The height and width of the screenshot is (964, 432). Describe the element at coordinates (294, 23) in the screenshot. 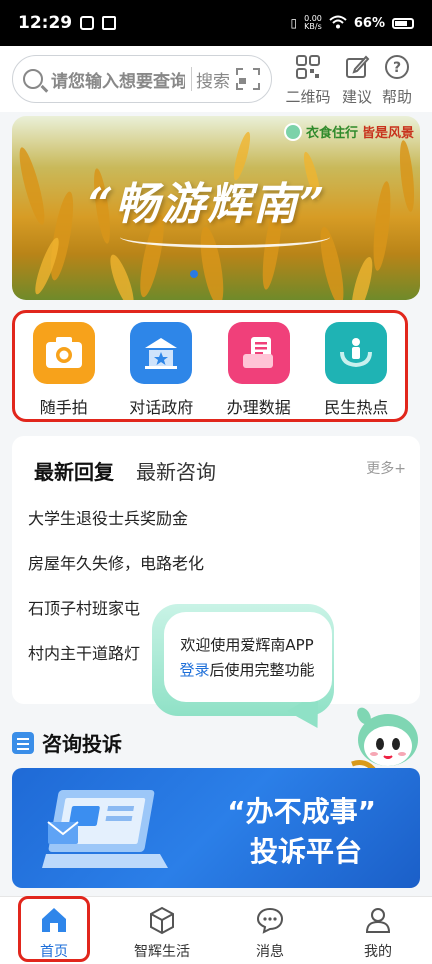

I see `vibrate-icon: ▯` at that location.